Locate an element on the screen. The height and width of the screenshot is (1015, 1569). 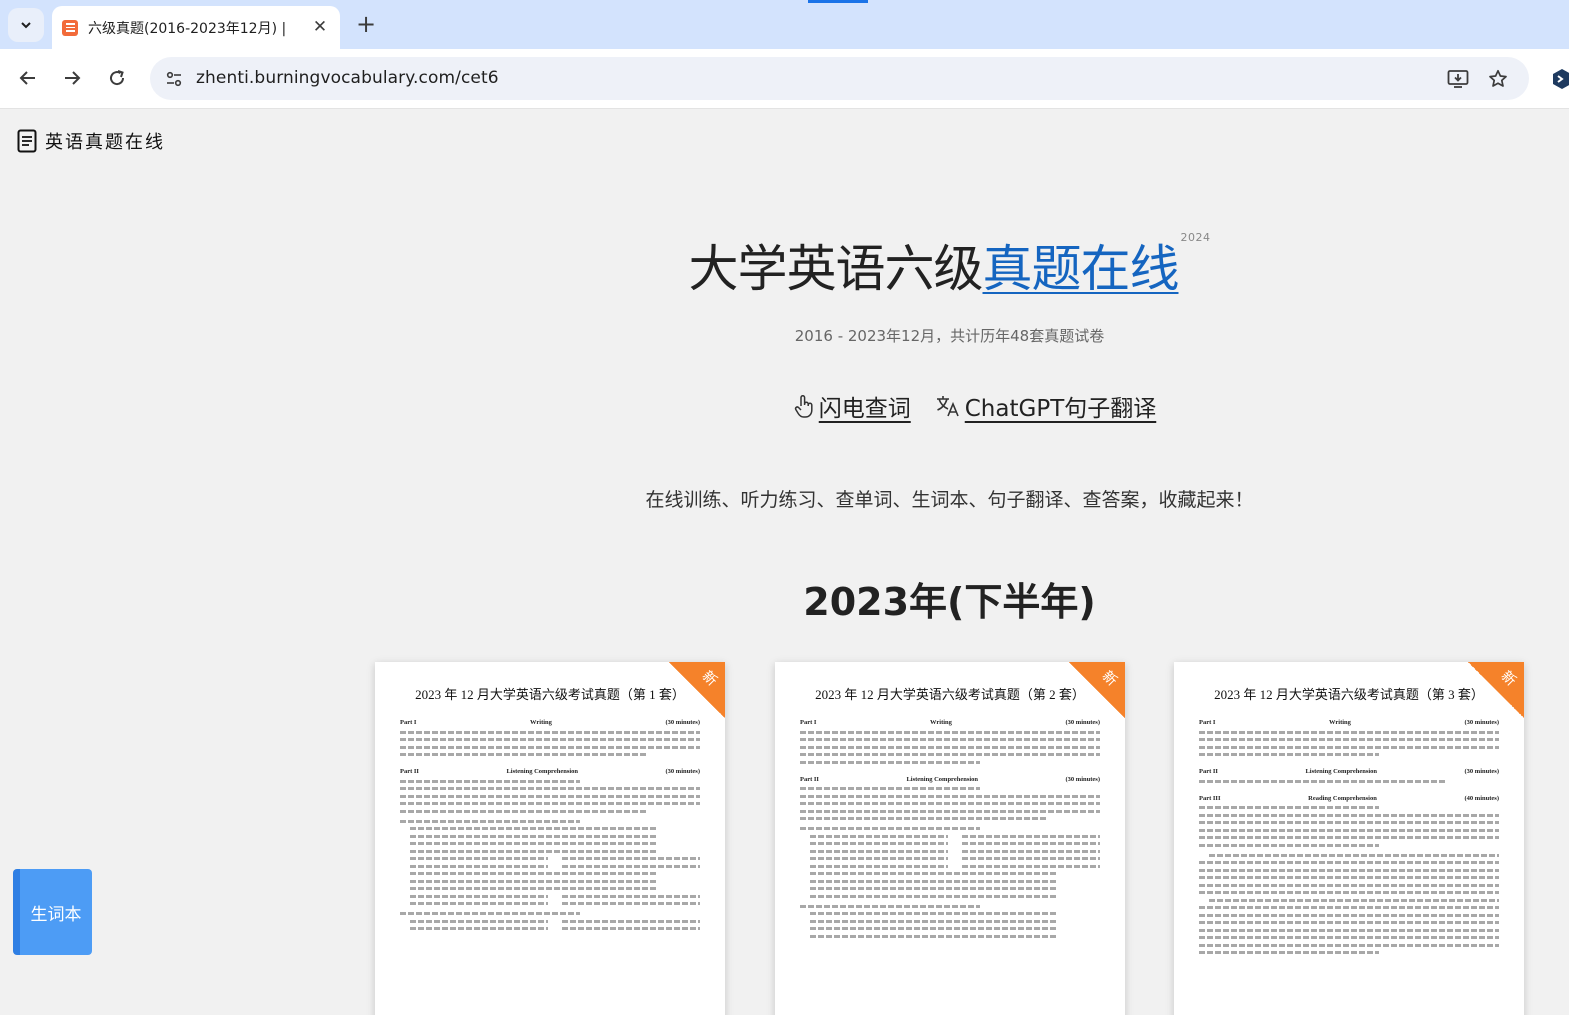
tab-search-button is located at coordinates (26, 25).